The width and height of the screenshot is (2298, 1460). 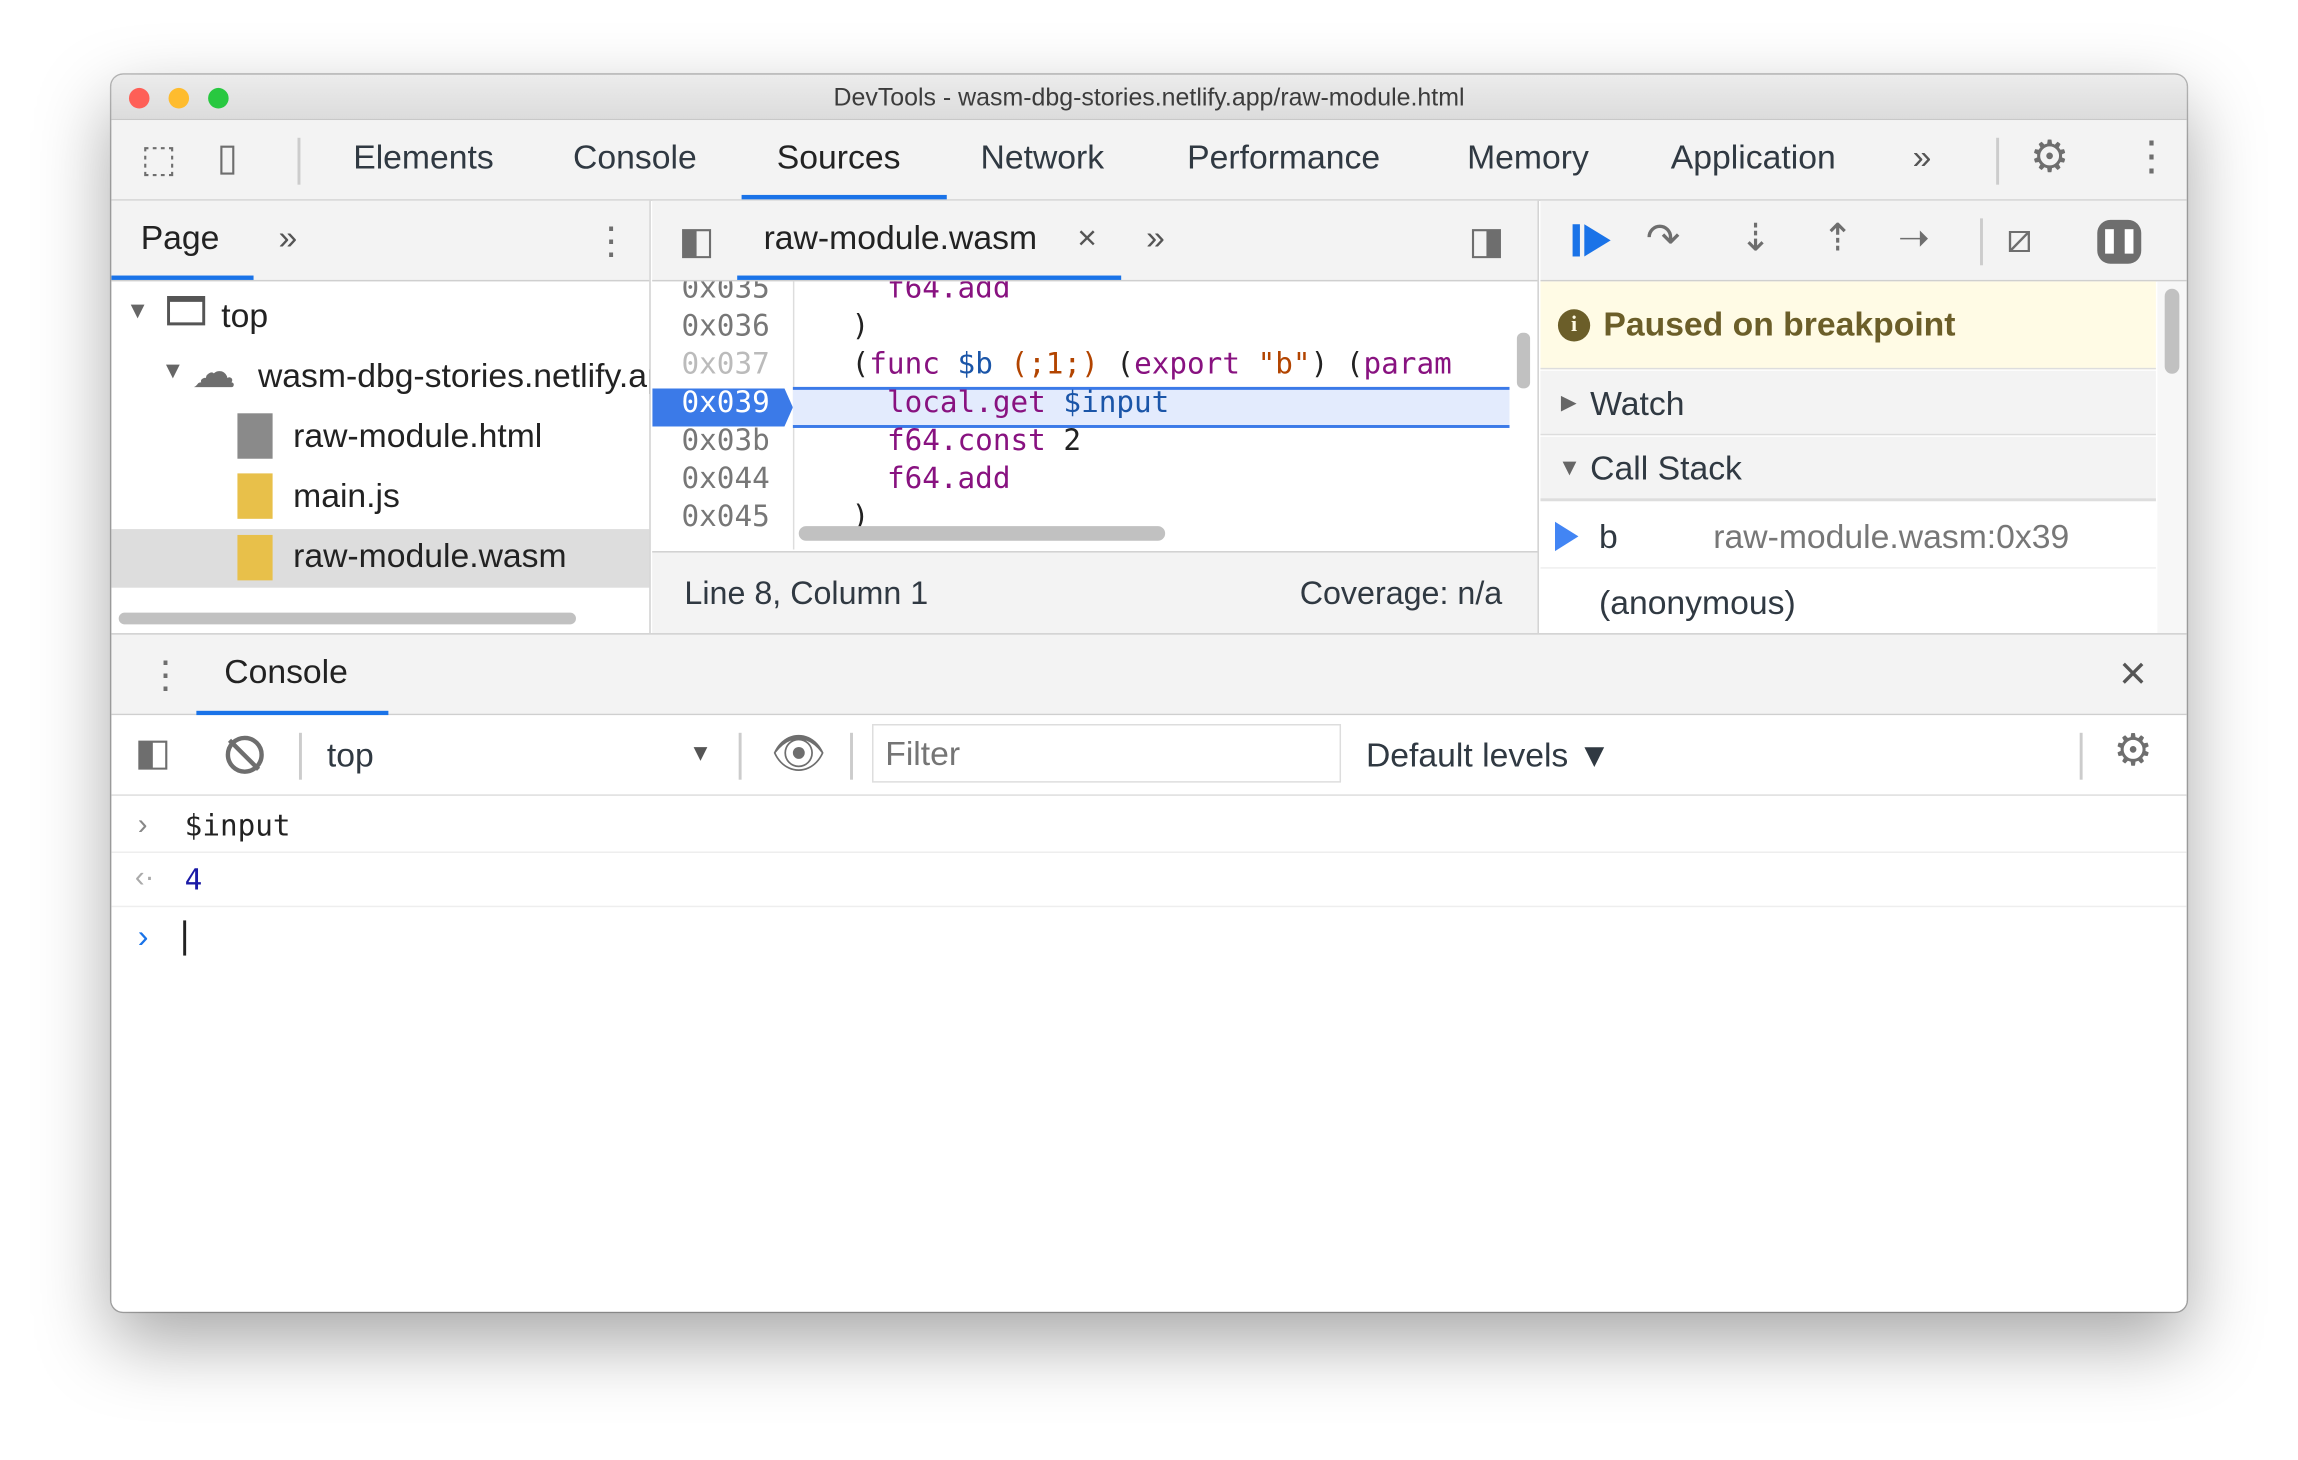 I want to click on context-dropdown-icon: ▼, so click(x=700, y=755).